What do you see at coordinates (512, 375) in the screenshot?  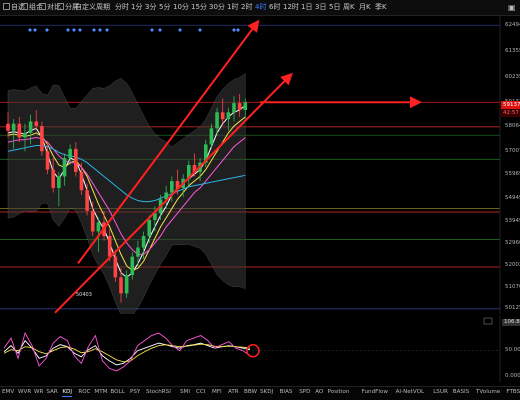 I see `indicator-axis-label: 0.000` at bounding box center [512, 375].